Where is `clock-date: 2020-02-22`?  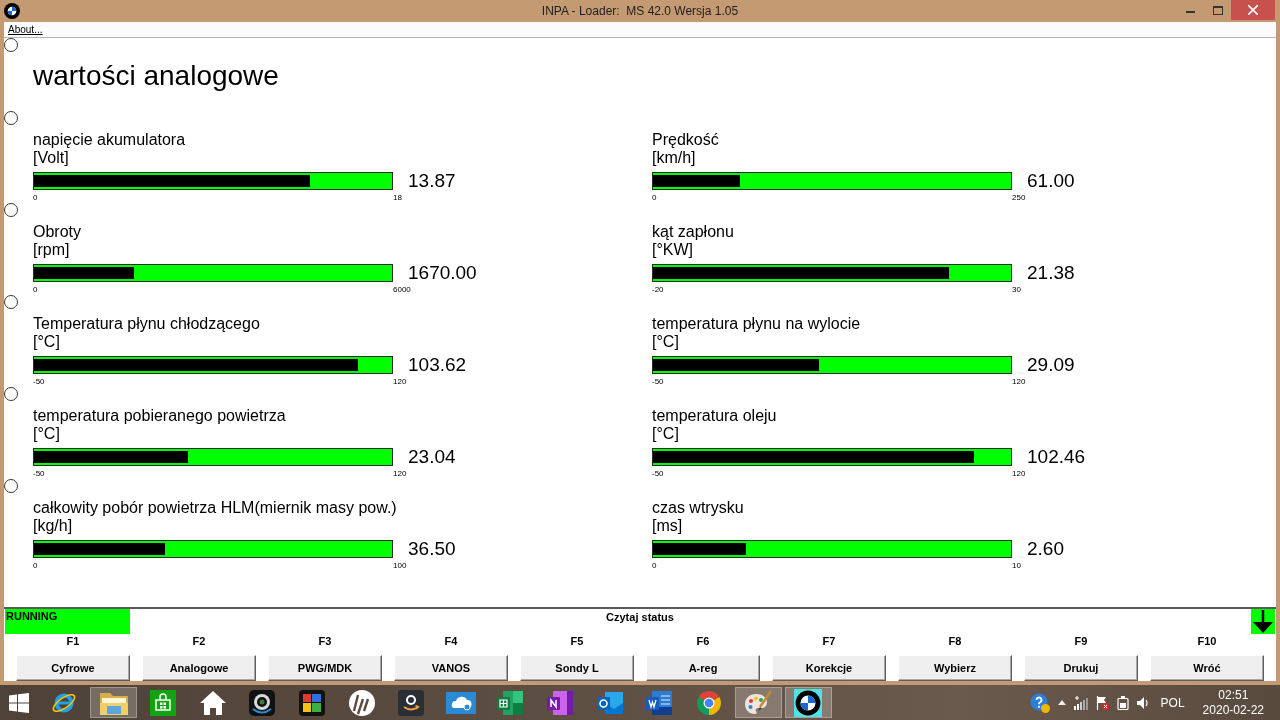
clock-date: 2020-02-22 is located at coordinates (1233, 710).